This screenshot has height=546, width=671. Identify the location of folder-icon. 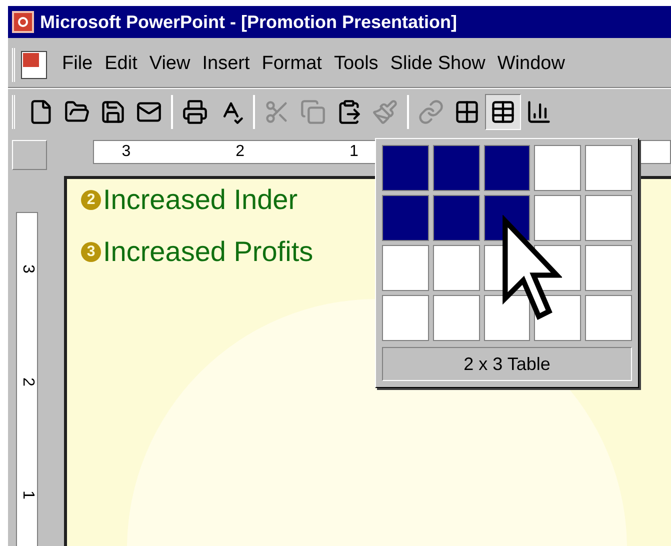
(77, 111).